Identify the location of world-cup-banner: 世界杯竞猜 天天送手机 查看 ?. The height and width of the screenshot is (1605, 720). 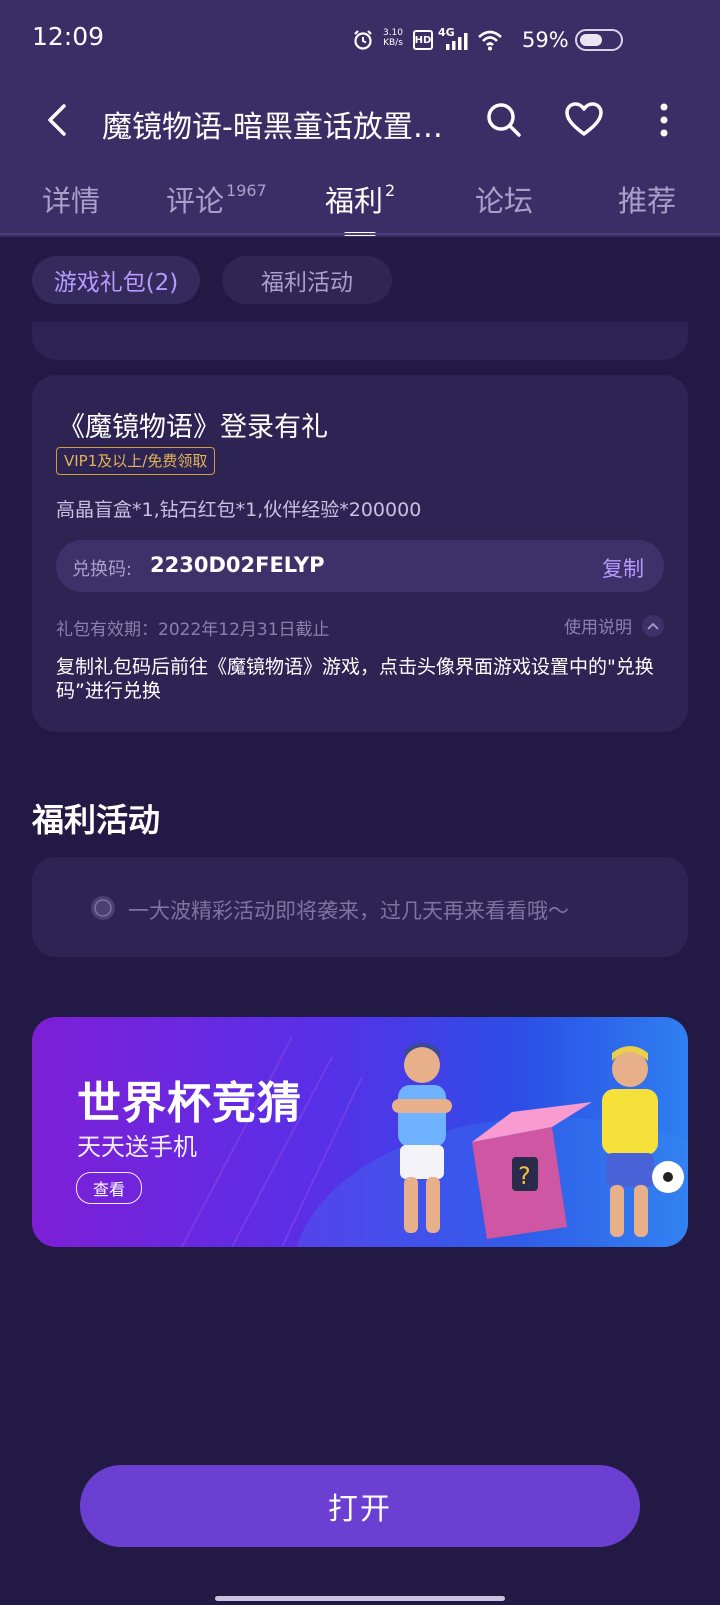
(360, 1132).